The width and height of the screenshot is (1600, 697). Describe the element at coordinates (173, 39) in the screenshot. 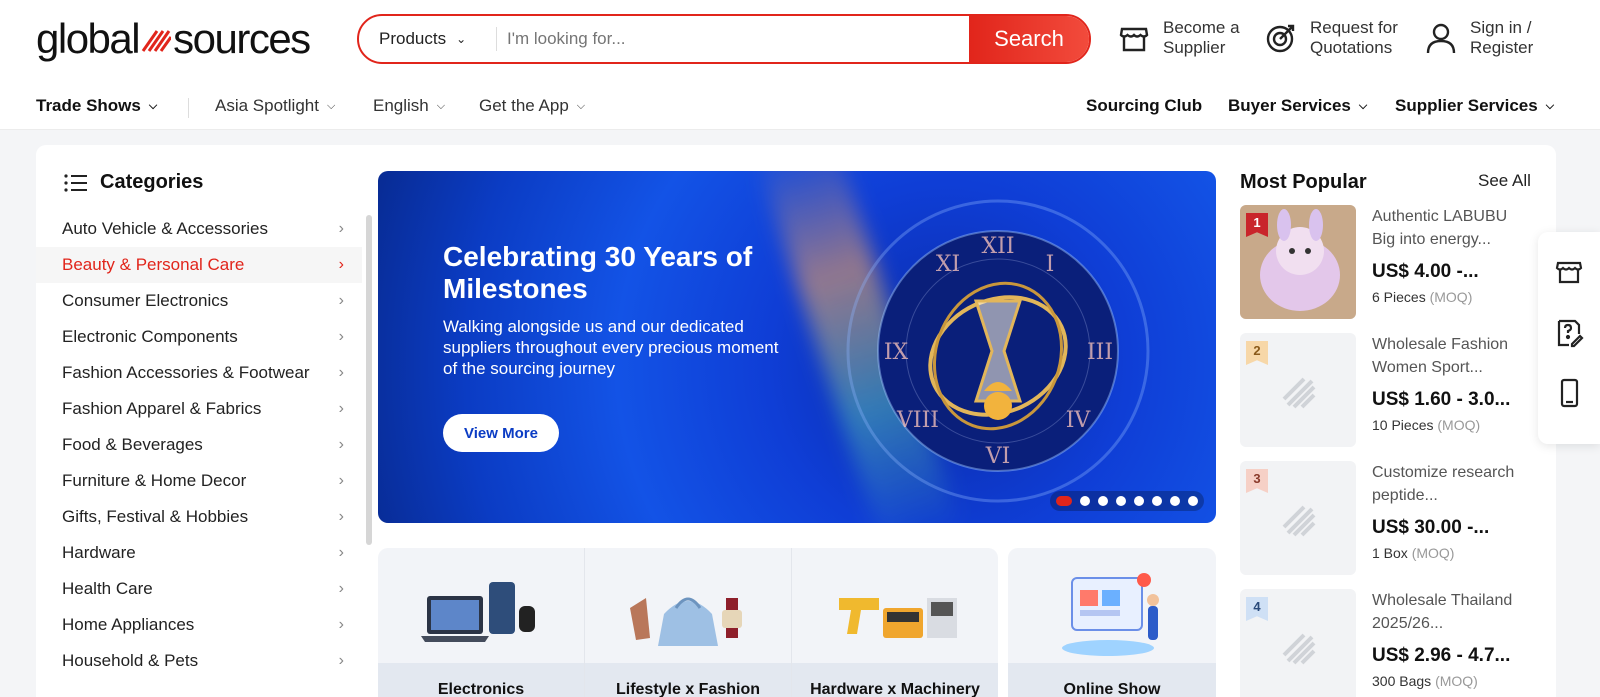

I see `globalsources-logo: global sources` at that location.